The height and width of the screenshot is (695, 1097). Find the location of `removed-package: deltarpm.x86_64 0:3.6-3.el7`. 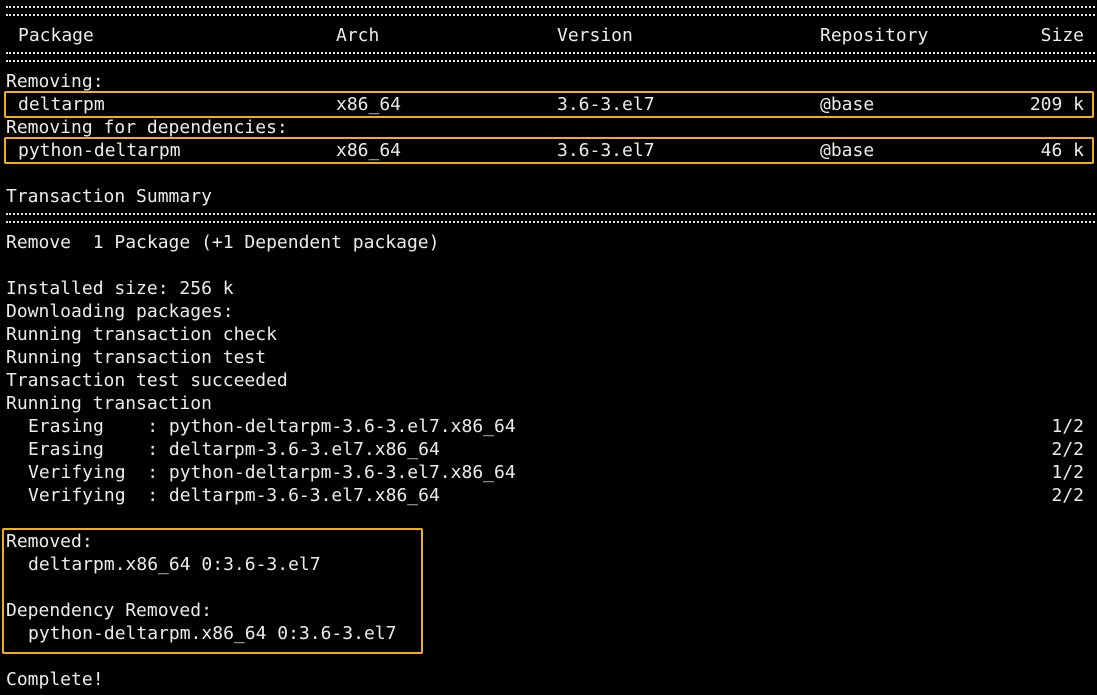

removed-package: deltarpm.x86_64 0:3.6-3.el7 is located at coordinates (174, 564).